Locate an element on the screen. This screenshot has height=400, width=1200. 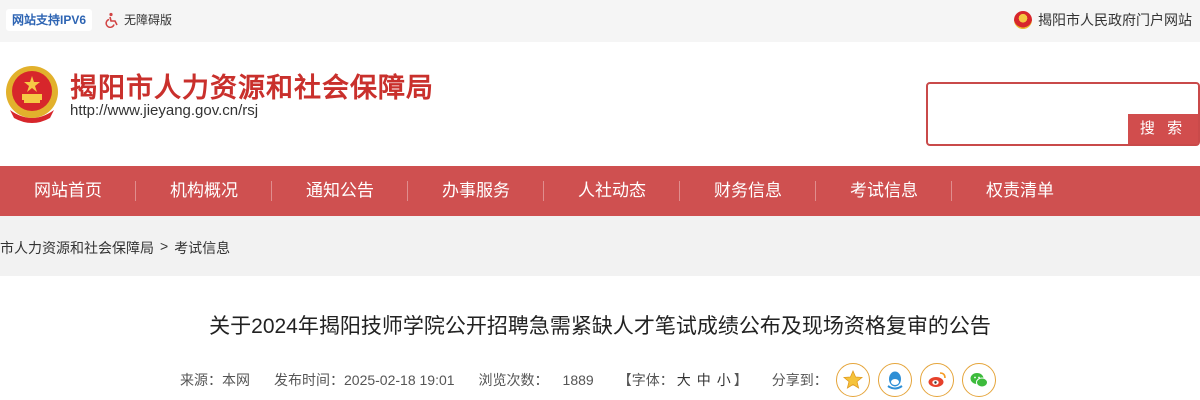
emblem-icon is located at coordinates (1023, 20).